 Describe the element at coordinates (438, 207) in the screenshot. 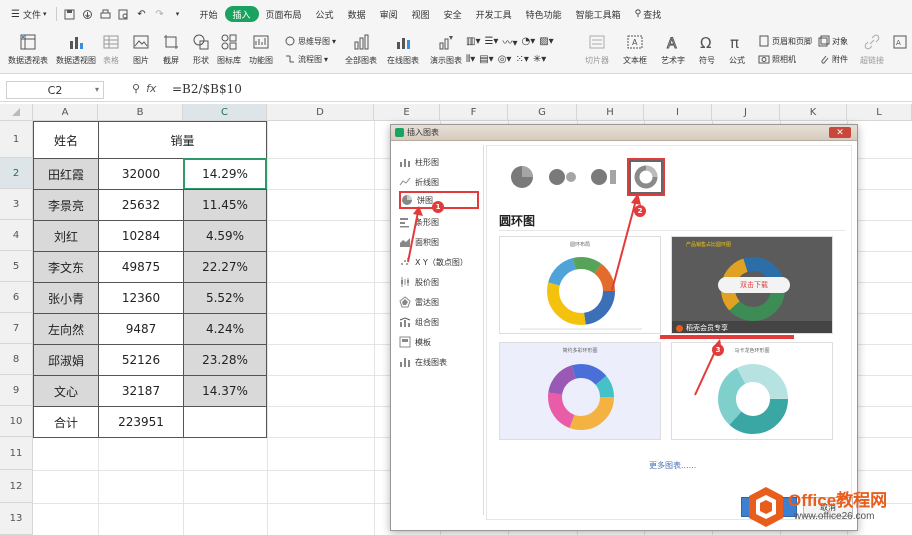

I see `step-badge-1: 1` at that location.